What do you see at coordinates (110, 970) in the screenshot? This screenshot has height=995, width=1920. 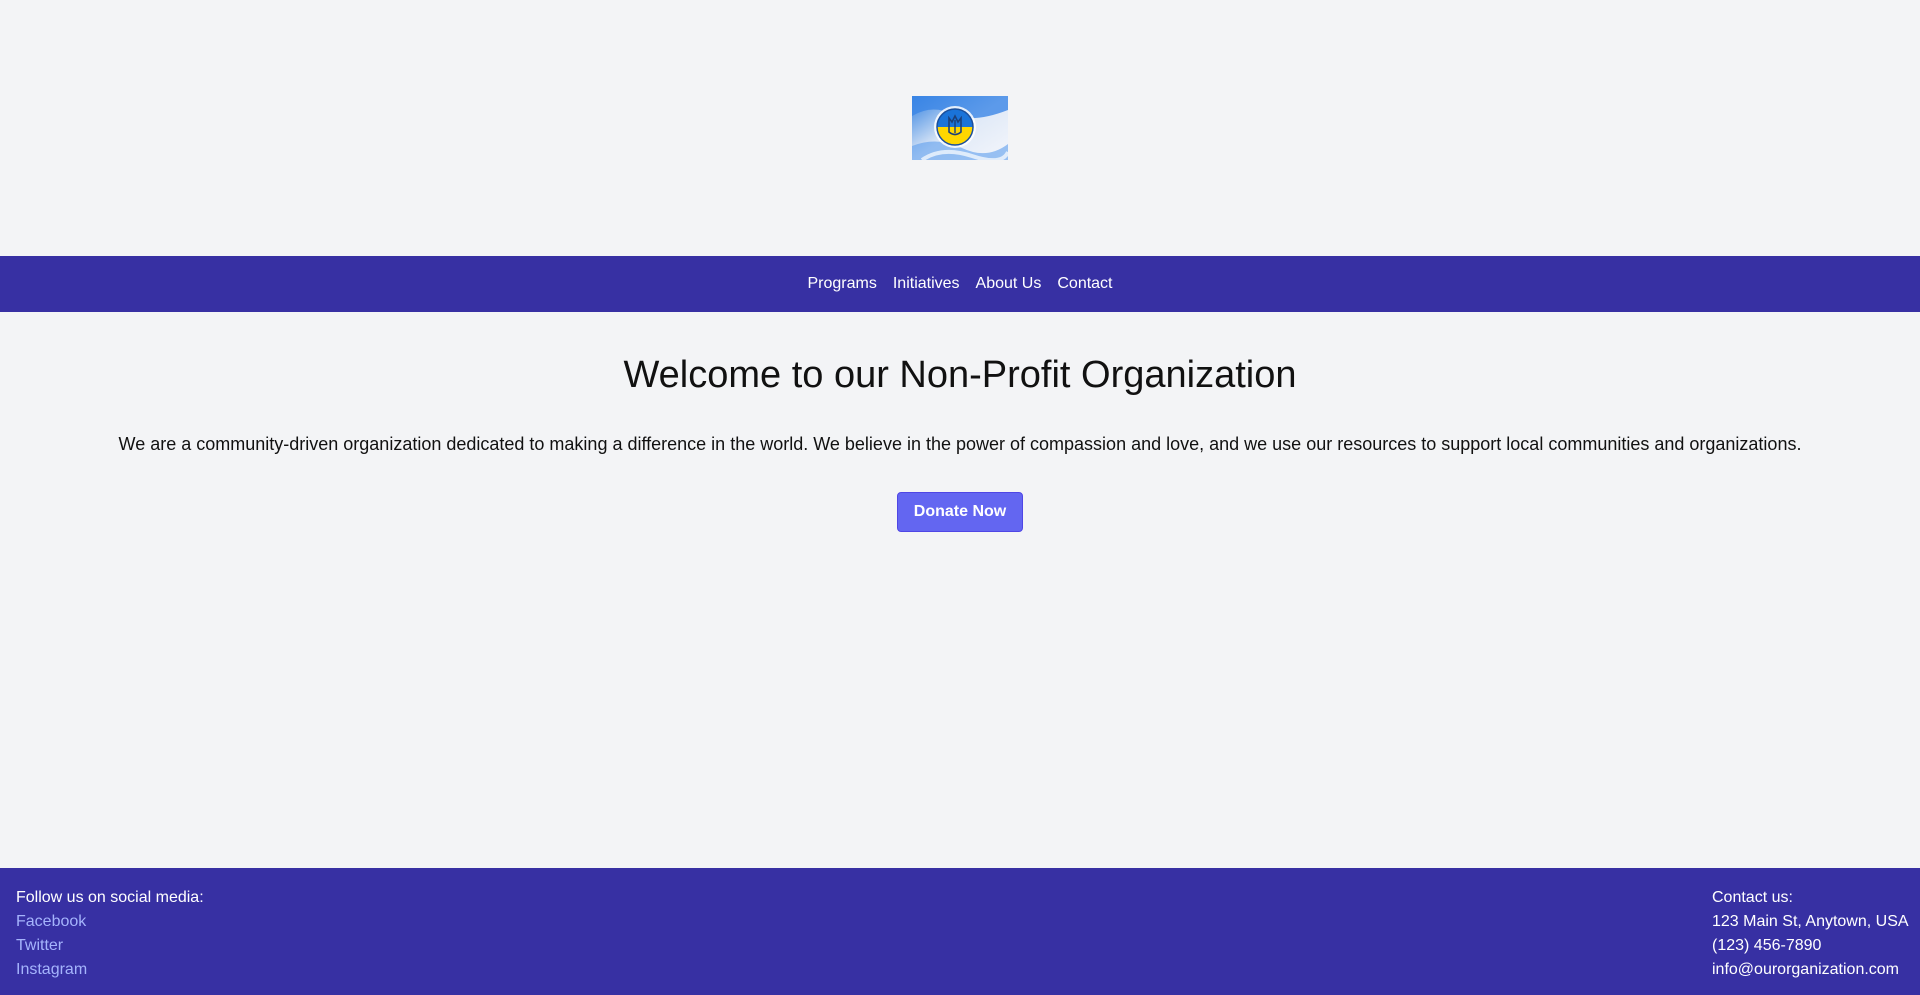 I see `instagram-link: Instagram` at bounding box center [110, 970].